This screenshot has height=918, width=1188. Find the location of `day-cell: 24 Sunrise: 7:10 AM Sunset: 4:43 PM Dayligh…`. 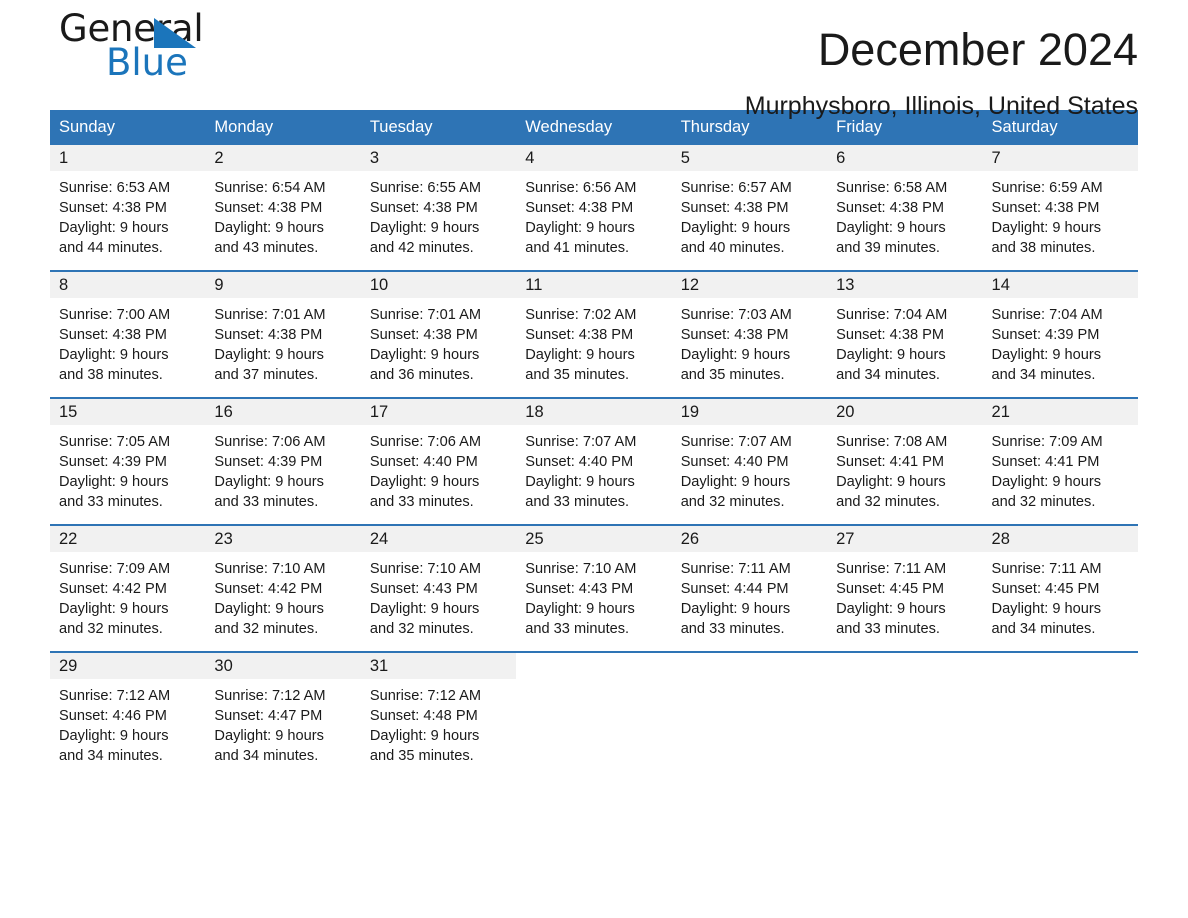

day-cell: 24 Sunrise: 7:10 AM Sunset: 4:43 PM Dayligh… is located at coordinates (438, 588).